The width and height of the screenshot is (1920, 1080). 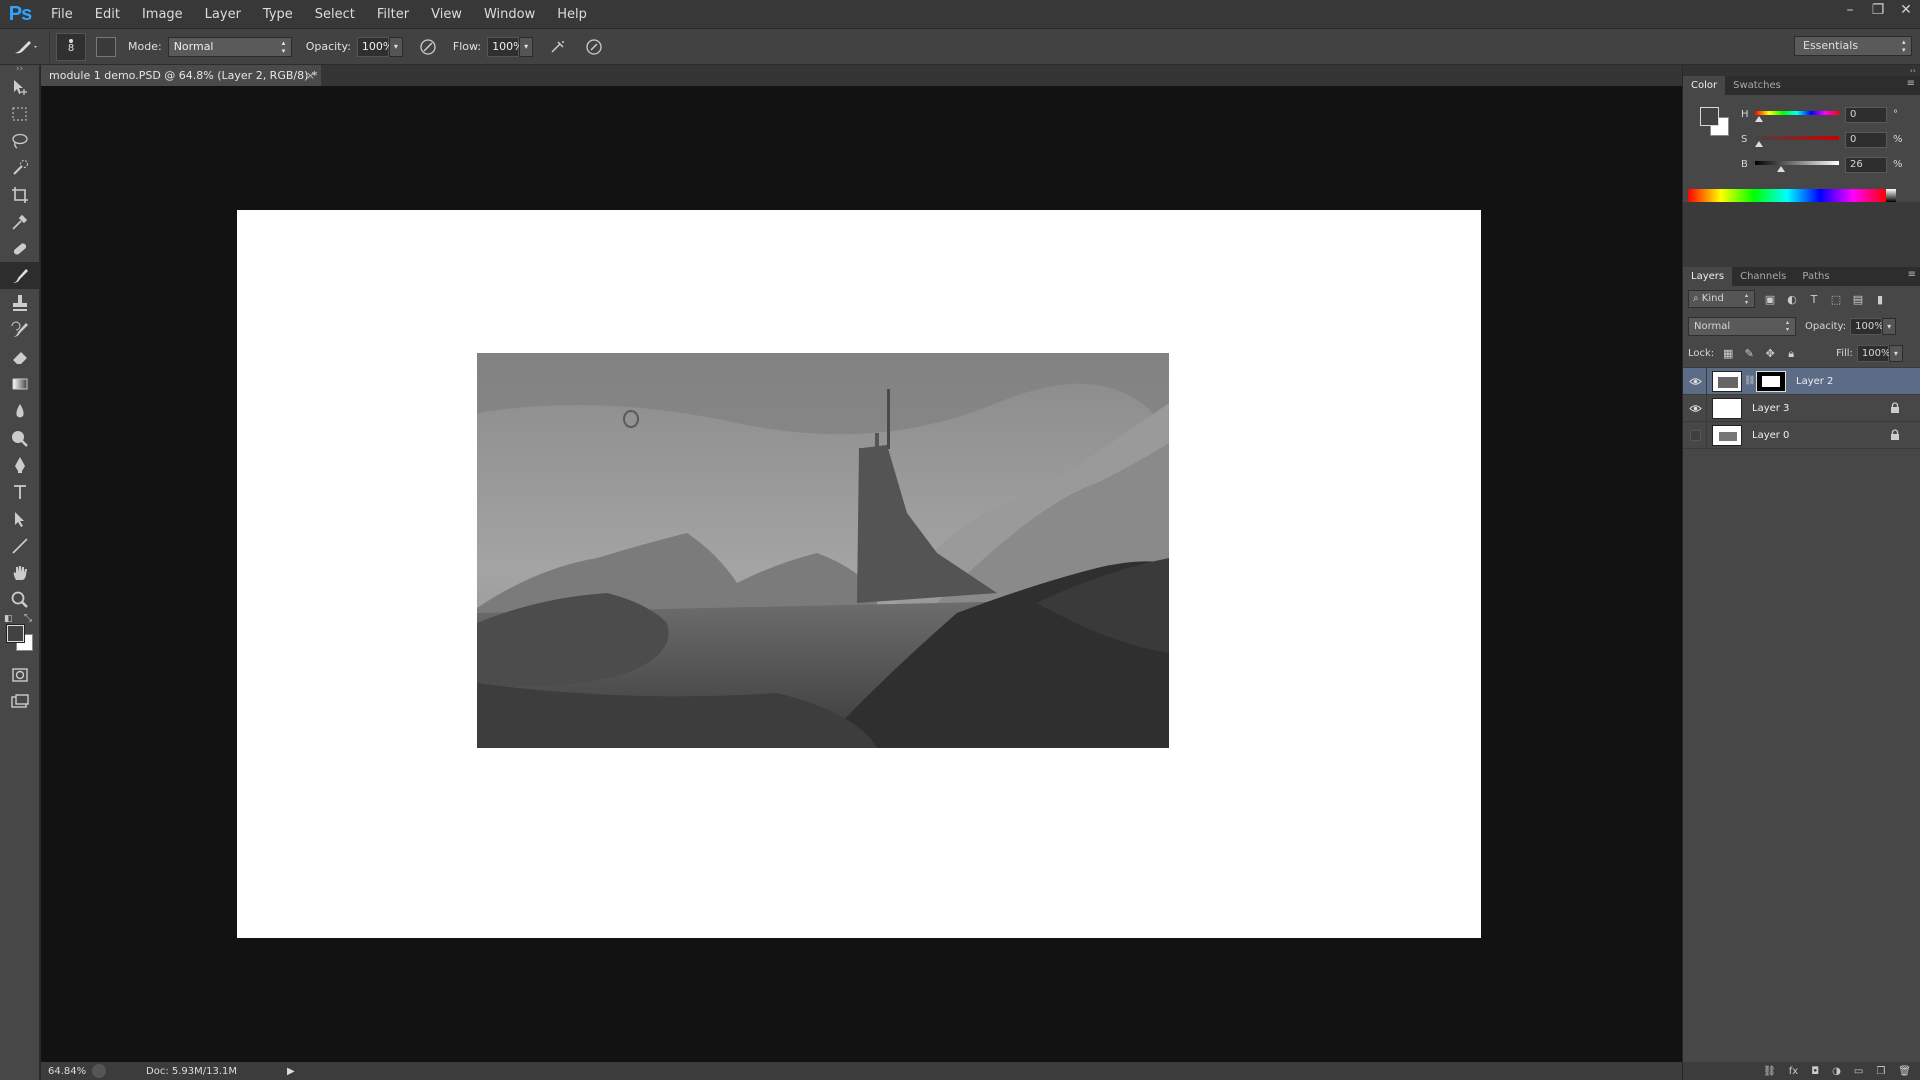 What do you see at coordinates (20, 464) in the screenshot?
I see `pen-tool-icon` at bounding box center [20, 464].